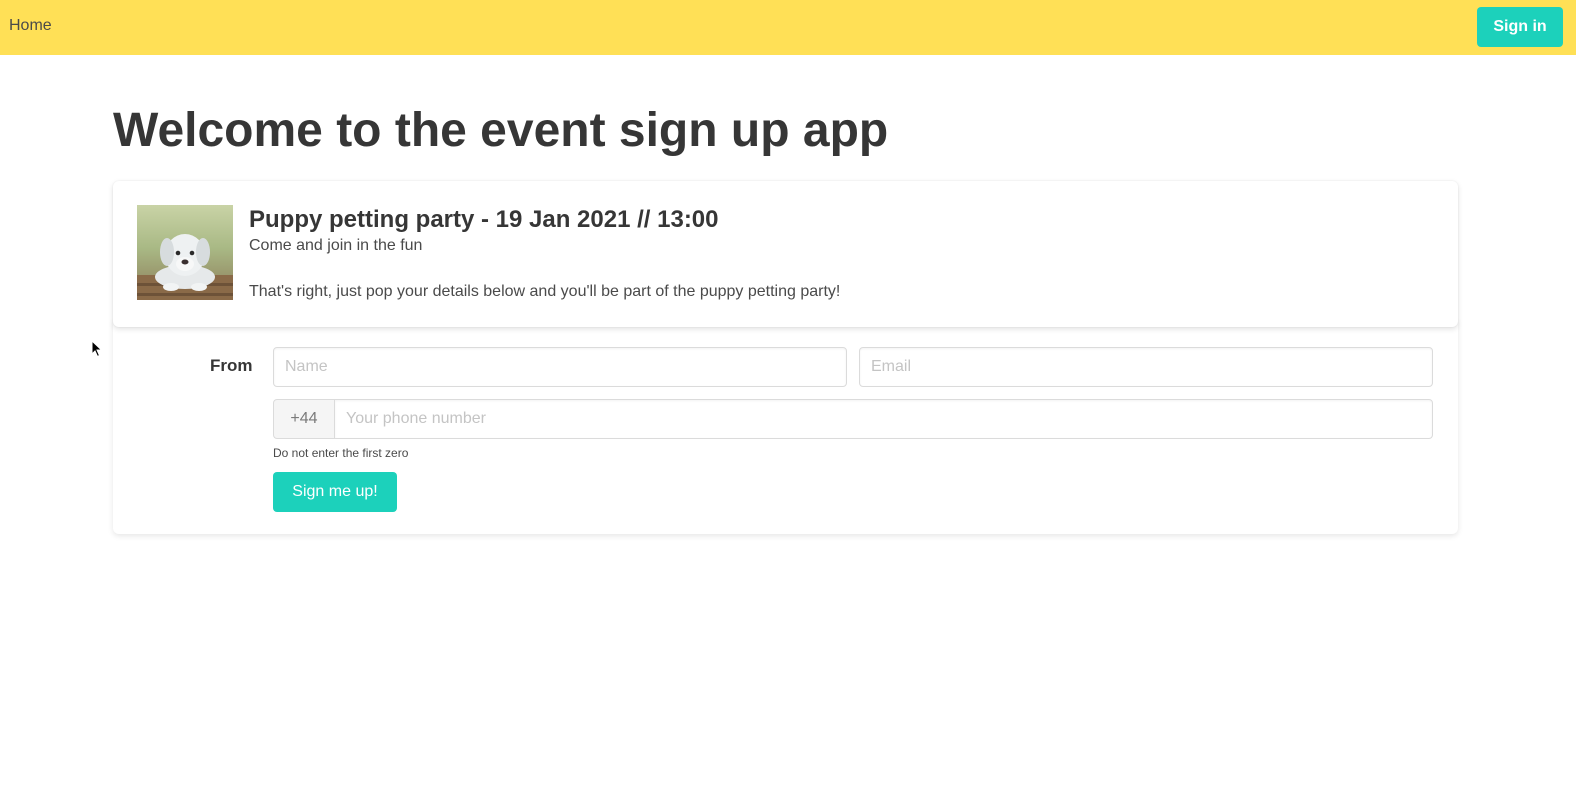  What do you see at coordinates (341, 453) in the screenshot?
I see `phone-help-text: Do not enter the first zero` at bounding box center [341, 453].